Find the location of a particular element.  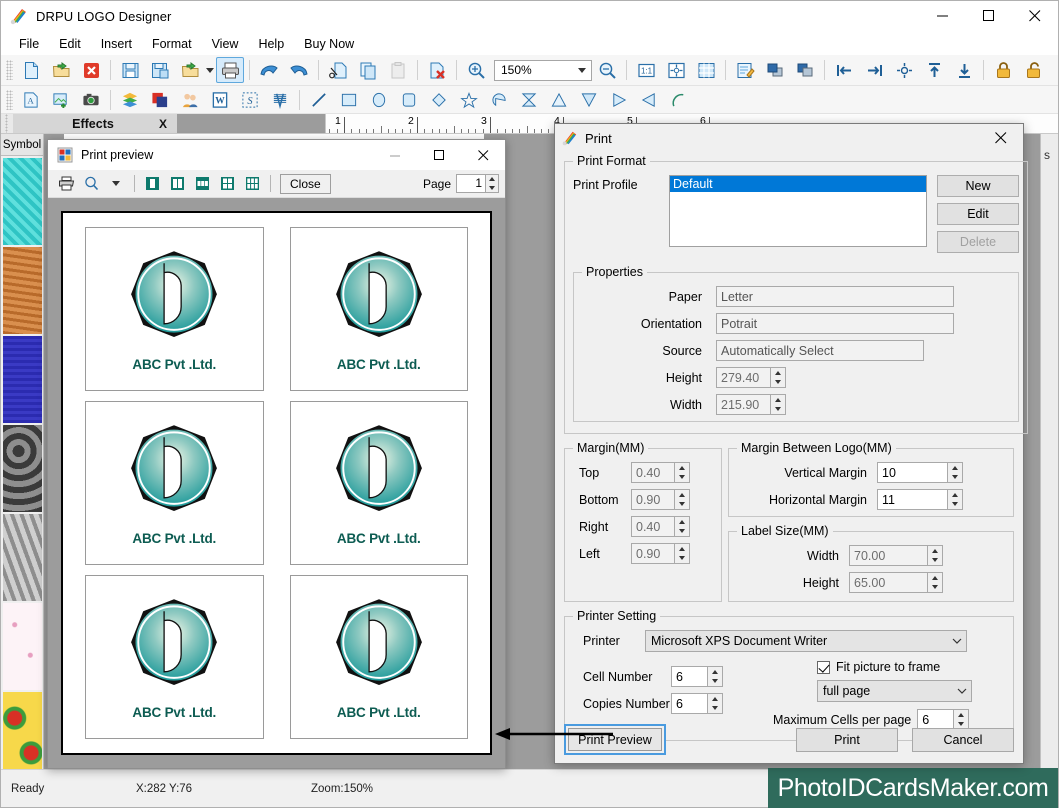

margin-bottom-spin is located at coordinates (682, 499).